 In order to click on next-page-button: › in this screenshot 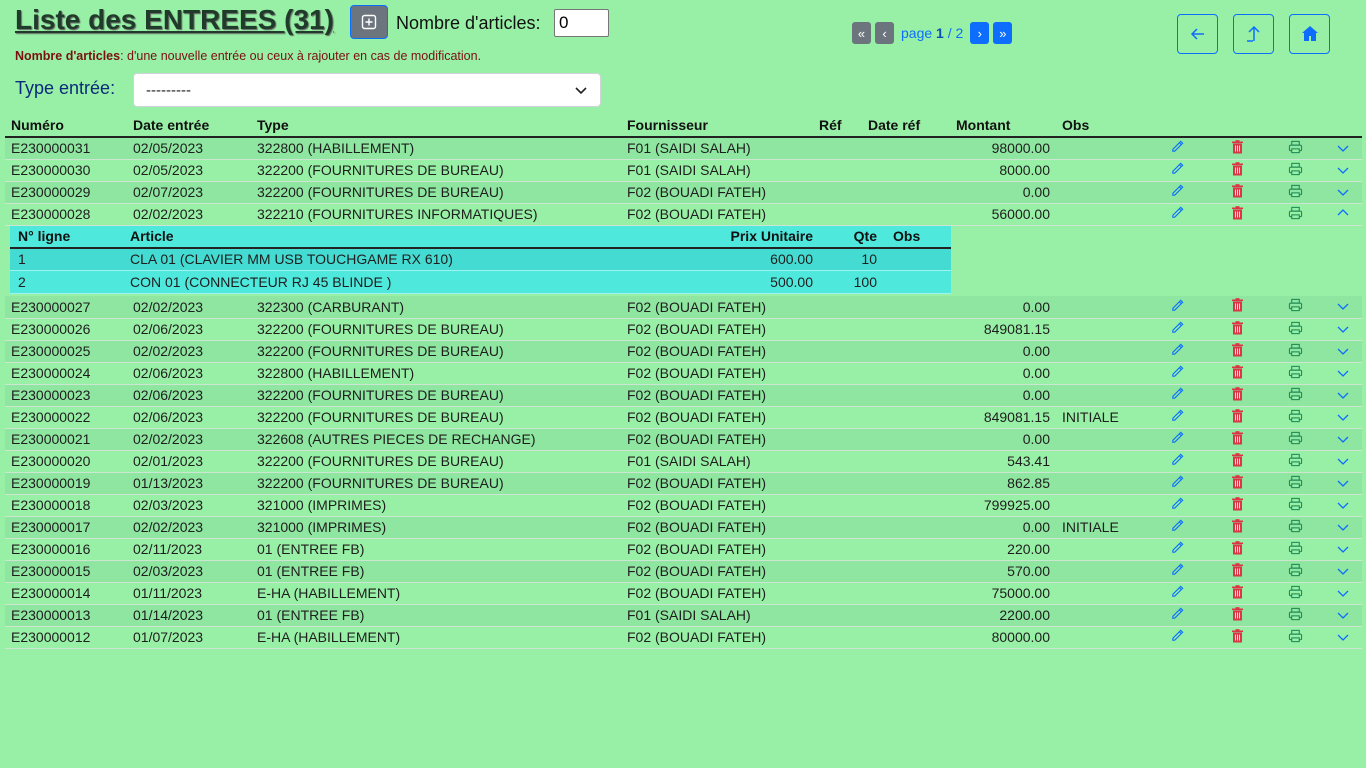, I will do `click(980, 33)`.